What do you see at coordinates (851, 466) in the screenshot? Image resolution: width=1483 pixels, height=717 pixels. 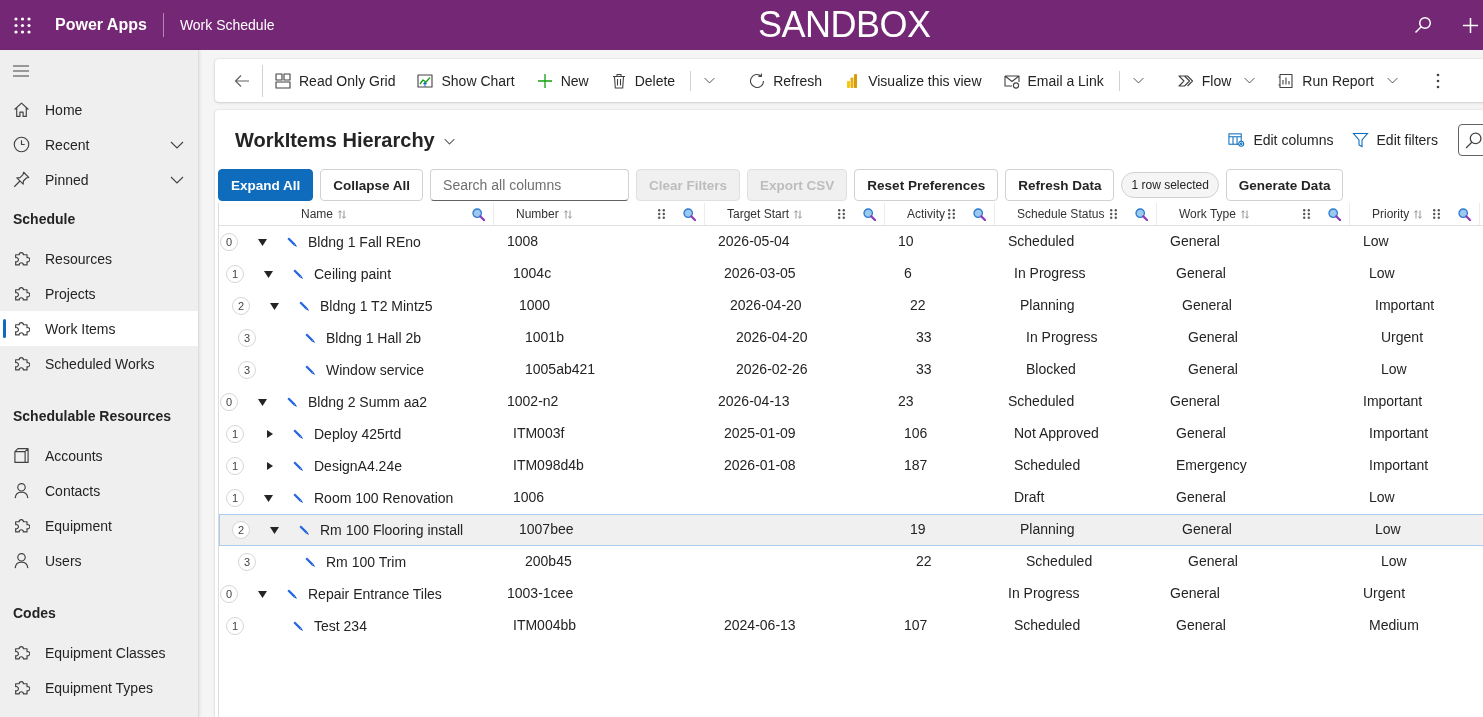 I see `table-row: 1 DesignA4.24e ITM098d4b 2026-01-08 187 Scheduled Emergency Important` at bounding box center [851, 466].